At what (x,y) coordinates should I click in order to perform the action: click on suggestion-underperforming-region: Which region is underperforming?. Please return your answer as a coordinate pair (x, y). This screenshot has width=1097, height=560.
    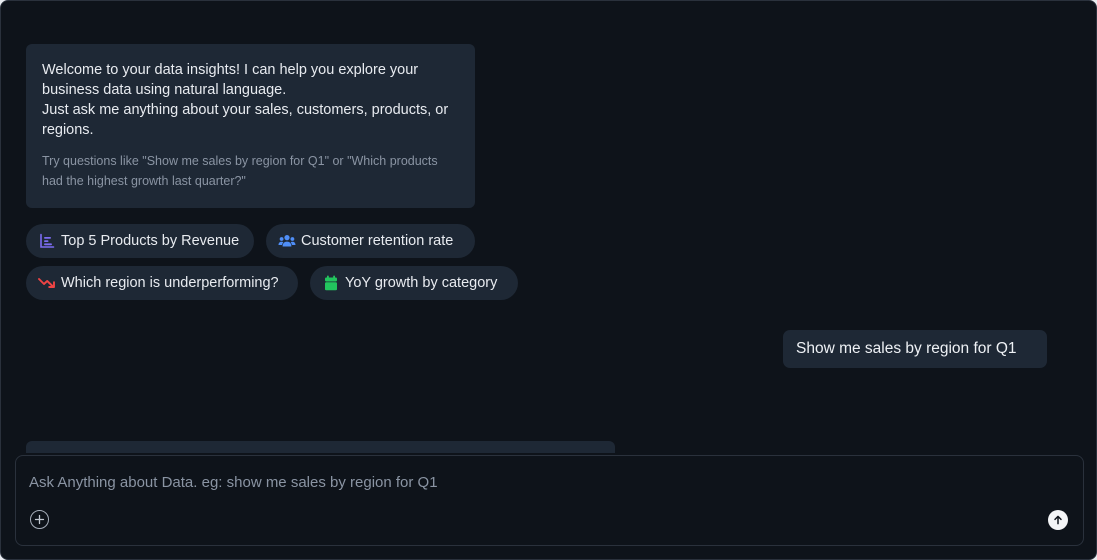
    Looking at the image, I should click on (162, 283).